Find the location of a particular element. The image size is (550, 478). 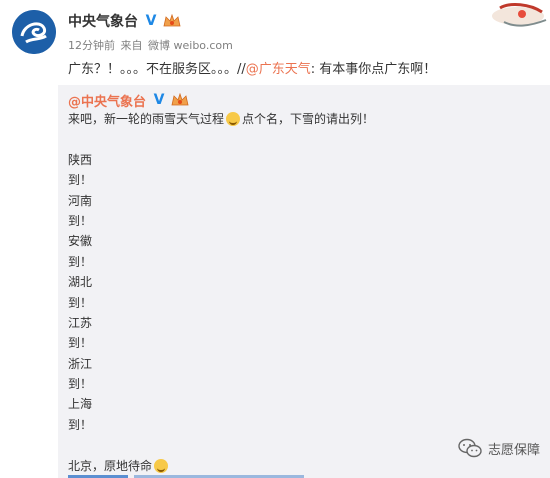

repost-line: 安徽 is located at coordinates (80, 241).